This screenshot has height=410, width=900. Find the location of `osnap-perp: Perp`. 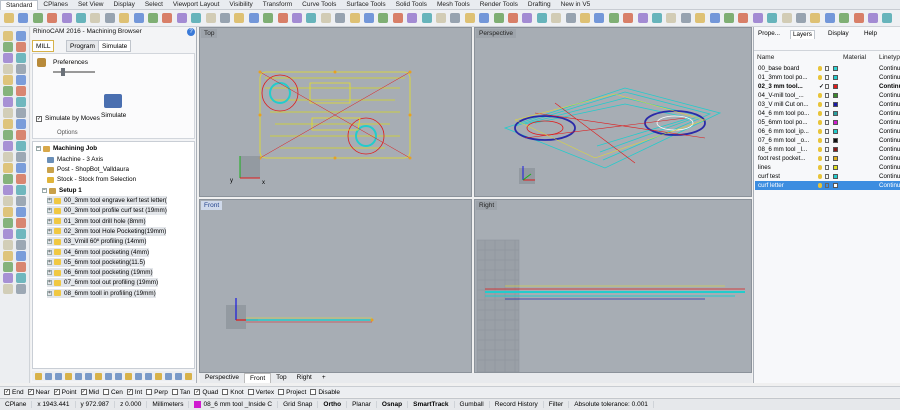

osnap-perp: Perp is located at coordinates (157, 392).